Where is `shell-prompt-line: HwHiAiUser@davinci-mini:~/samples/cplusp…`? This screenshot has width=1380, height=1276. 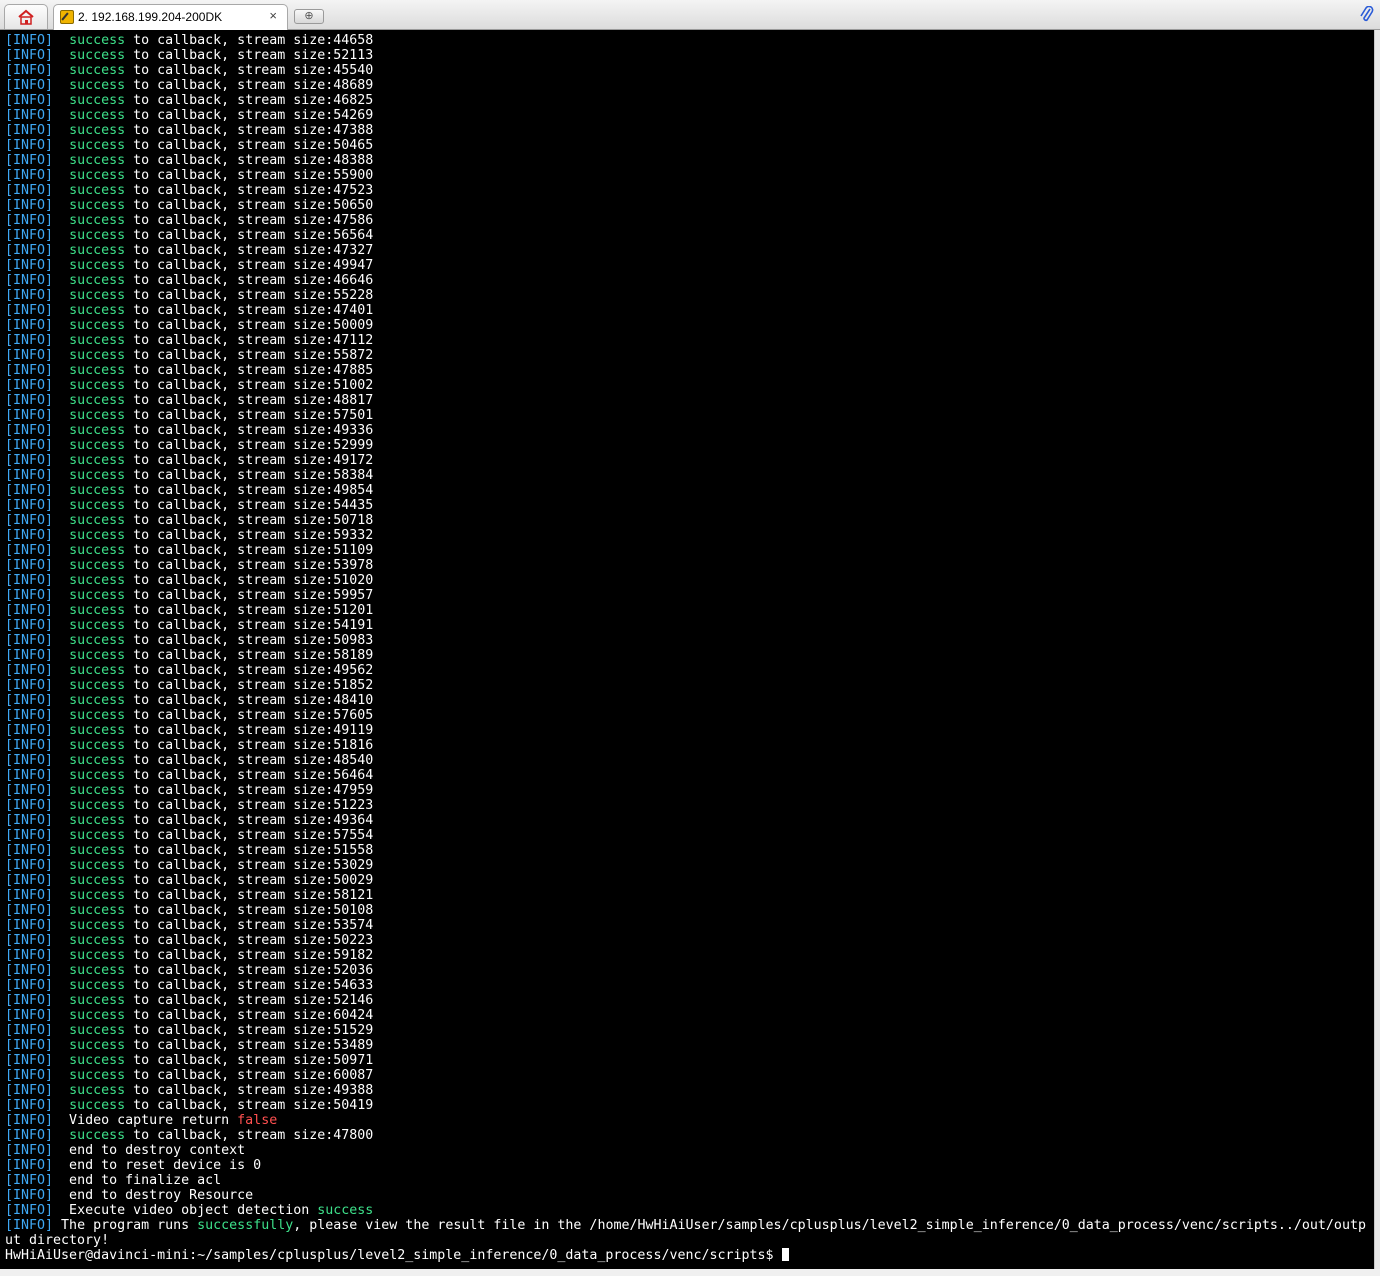
shell-prompt-line: HwHiAiUser@davinci-mini:~/samples/cplusp… is located at coordinates (689, 1255).